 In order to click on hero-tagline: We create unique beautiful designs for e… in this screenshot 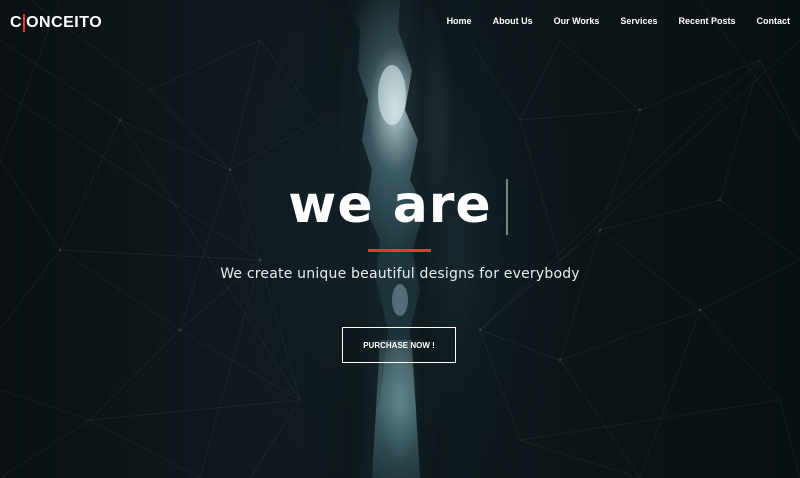, I will do `click(400, 274)`.